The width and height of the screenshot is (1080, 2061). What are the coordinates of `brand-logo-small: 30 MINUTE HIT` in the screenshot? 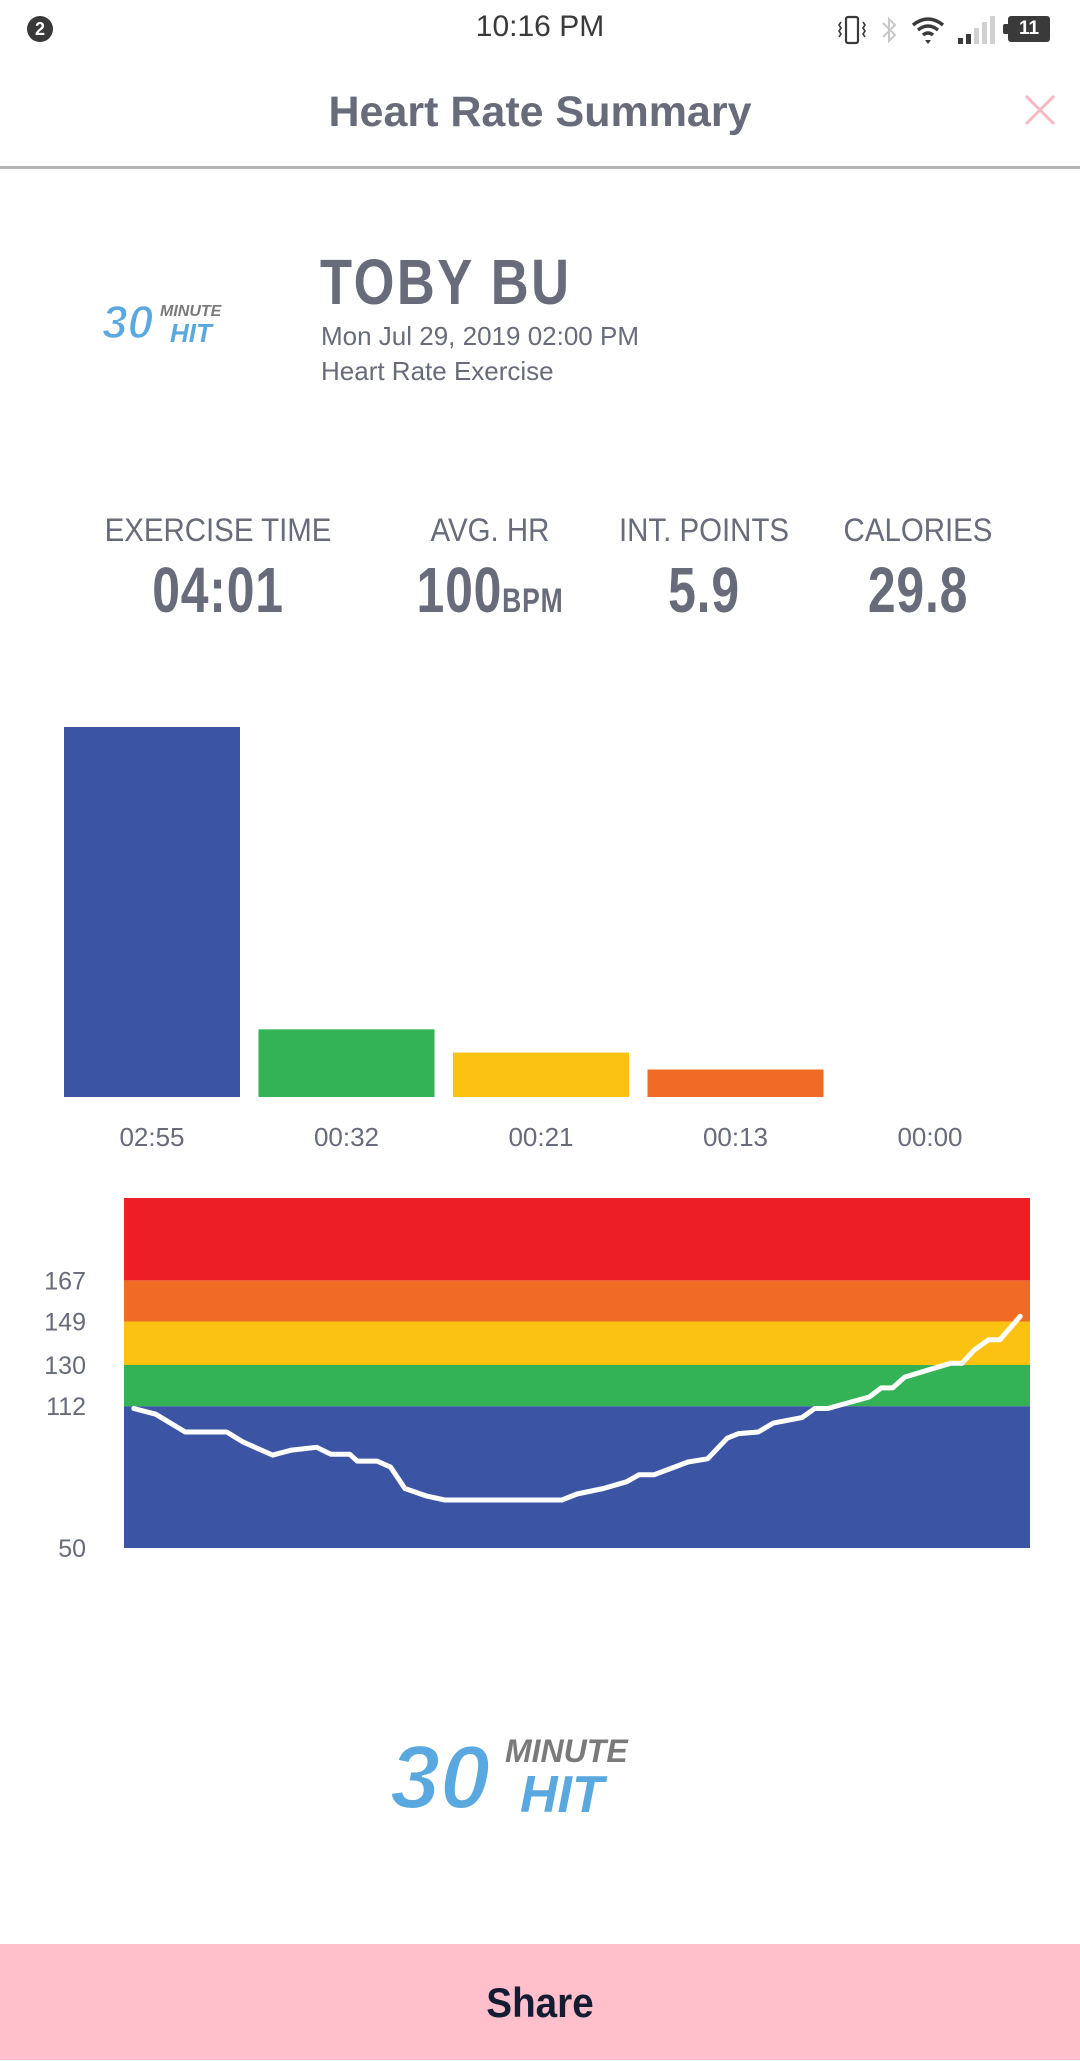 It's located at (161, 322).